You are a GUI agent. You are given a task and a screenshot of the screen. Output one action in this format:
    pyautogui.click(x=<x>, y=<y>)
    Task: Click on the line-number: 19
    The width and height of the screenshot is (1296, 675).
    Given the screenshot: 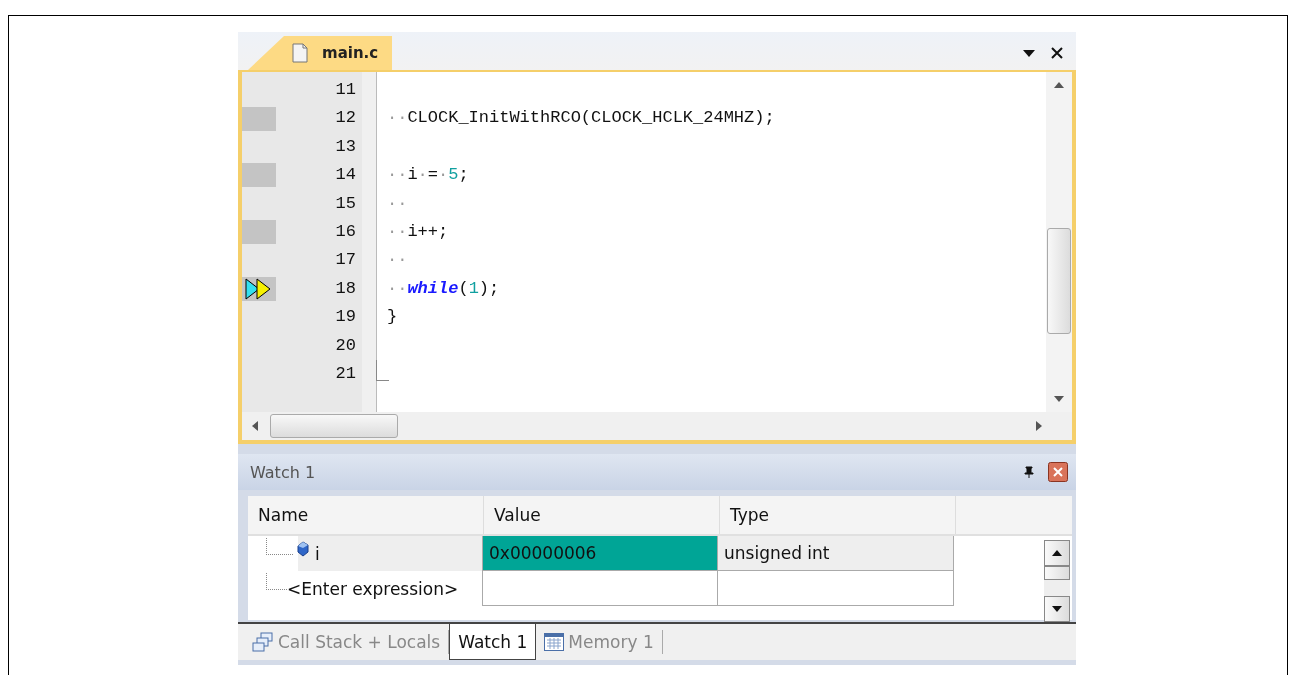 What is the action you would take?
    pyautogui.click(x=345, y=317)
    